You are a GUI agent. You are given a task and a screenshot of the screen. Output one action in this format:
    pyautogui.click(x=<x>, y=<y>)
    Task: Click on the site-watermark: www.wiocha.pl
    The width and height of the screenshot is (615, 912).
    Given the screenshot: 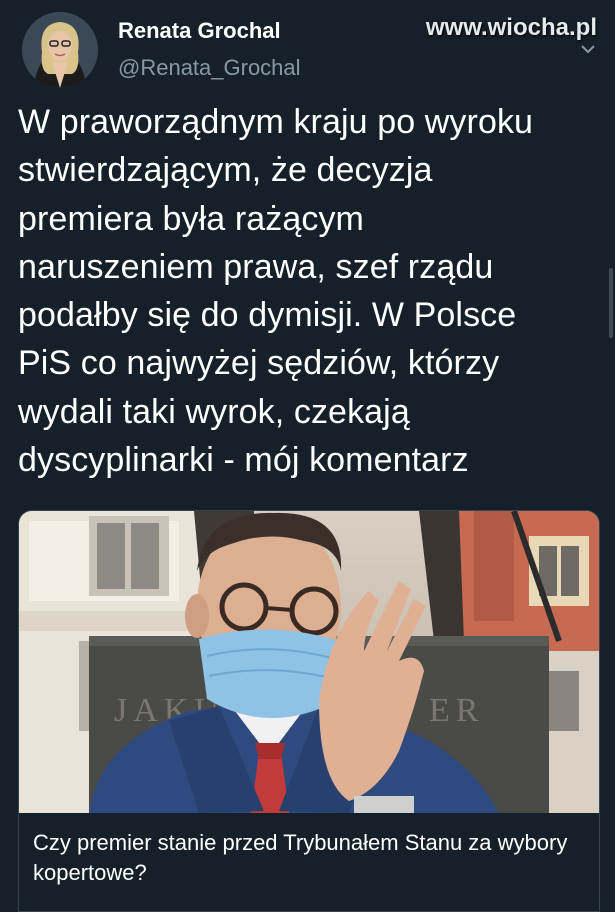 What is the action you would take?
    pyautogui.click(x=511, y=27)
    